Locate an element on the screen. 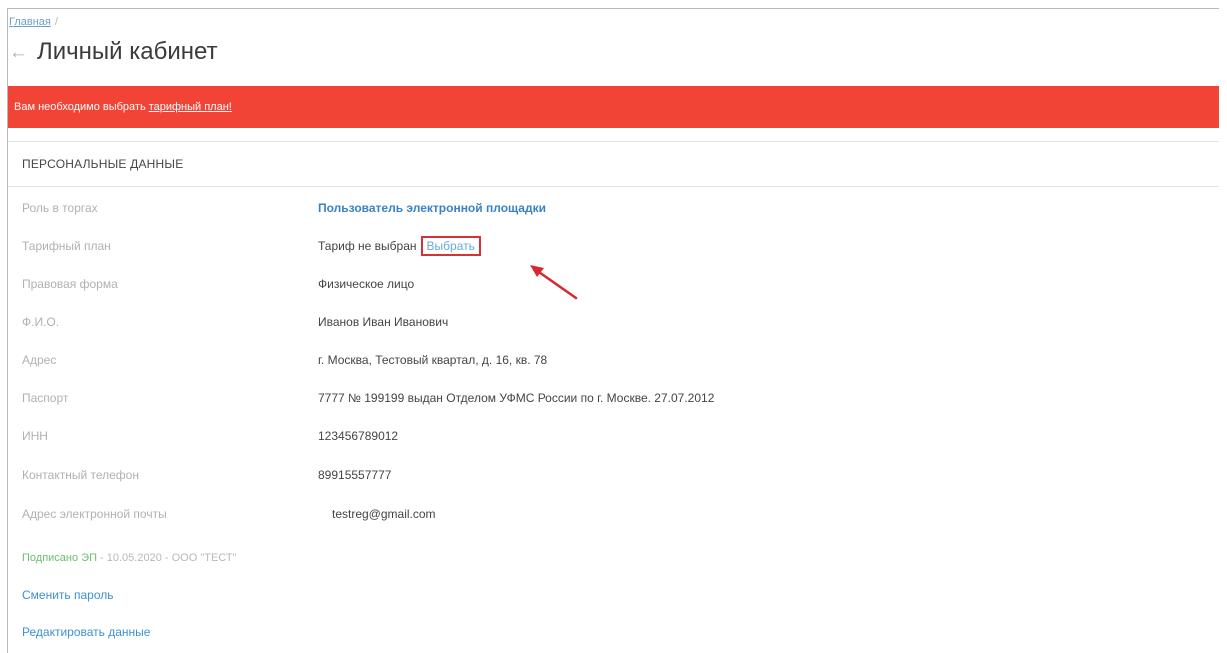 This screenshot has width=1227, height=653. field-label: Тарифный план is located at coordinates (66, 246).